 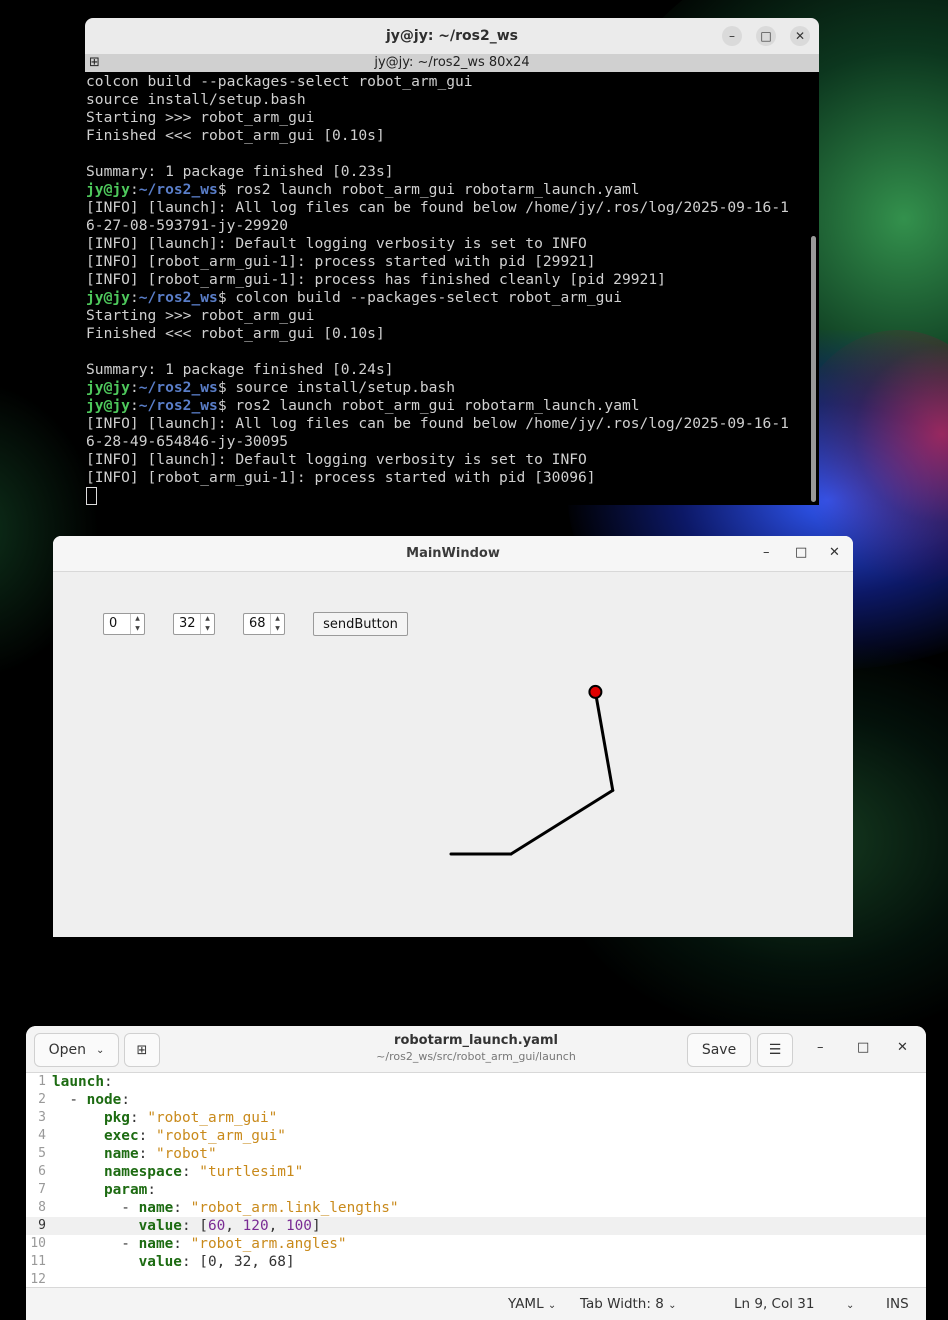 I want to click on terminal-output-line: 6-27-08-593791-jy-29920, so click(x=187, y=225).